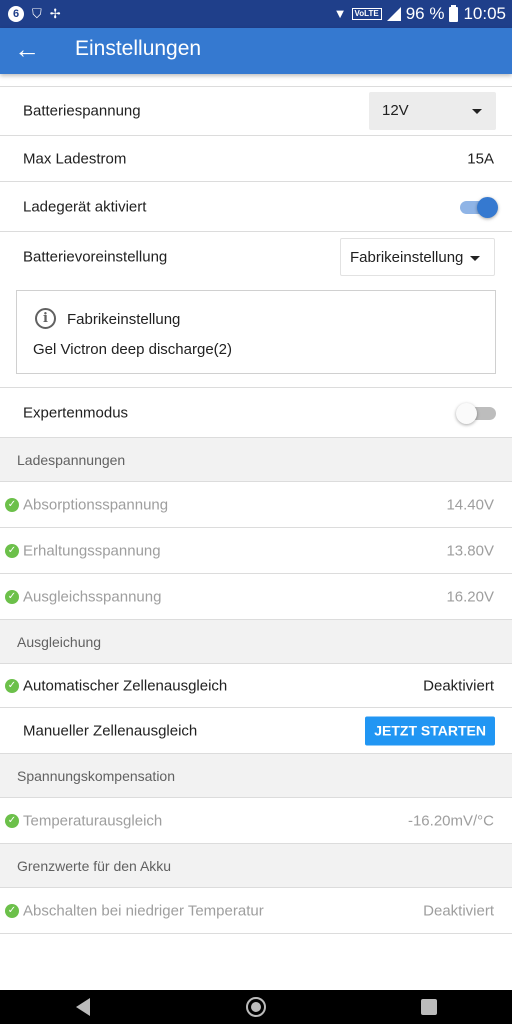  I want to click on manual-equalization-row: Manueller Zellenausgleich JETZT STARTEN, so click(256, 731).